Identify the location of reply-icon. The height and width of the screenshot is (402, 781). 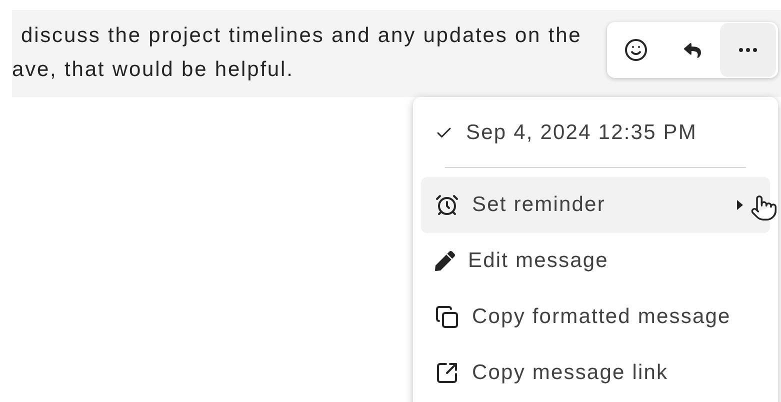
(692, 50).